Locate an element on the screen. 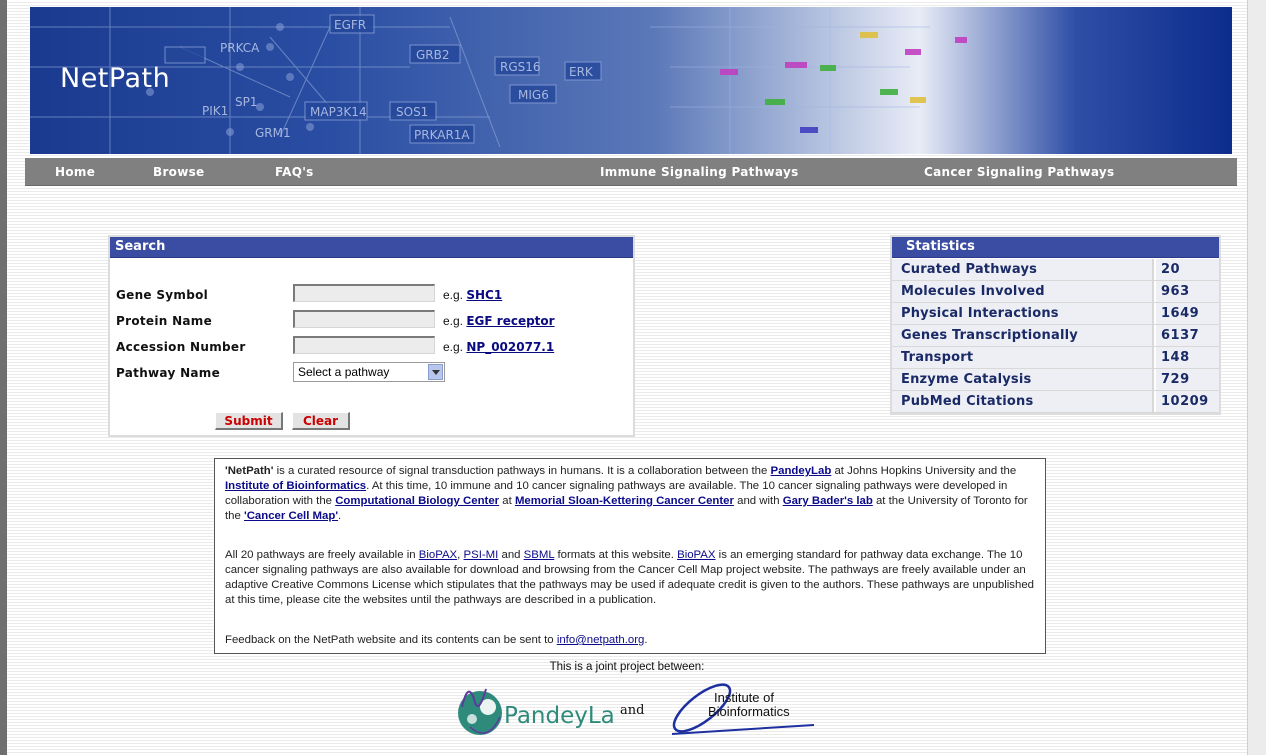  banner-label: SOS1 is located at coordinates (412, 112).